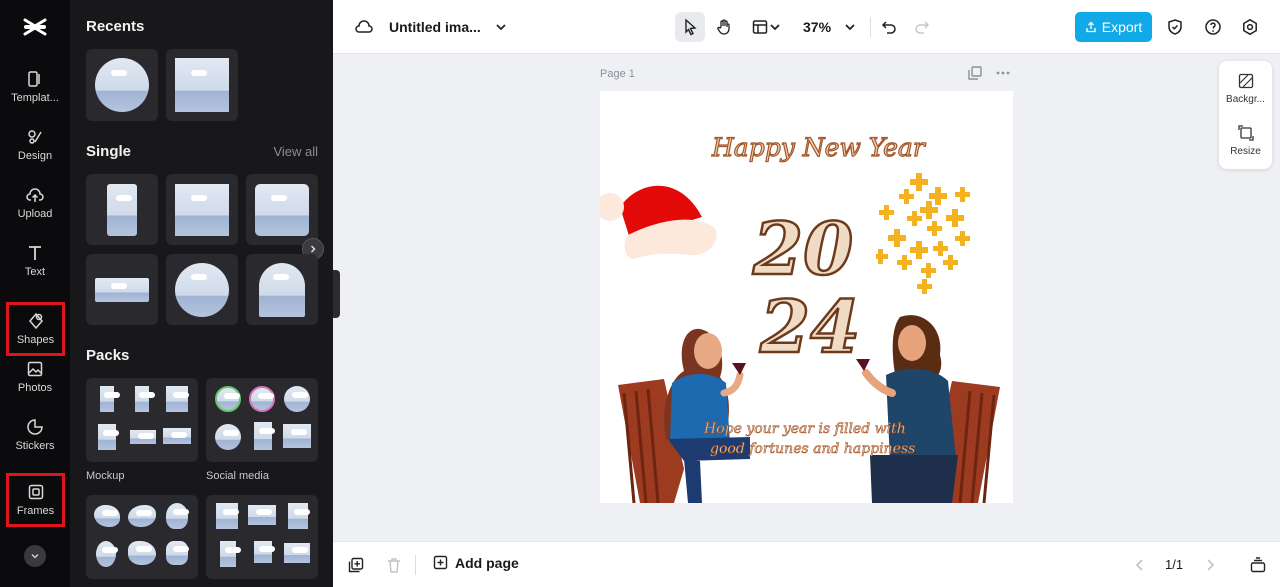  I want to click on resize-icon, so click(1245, 133).